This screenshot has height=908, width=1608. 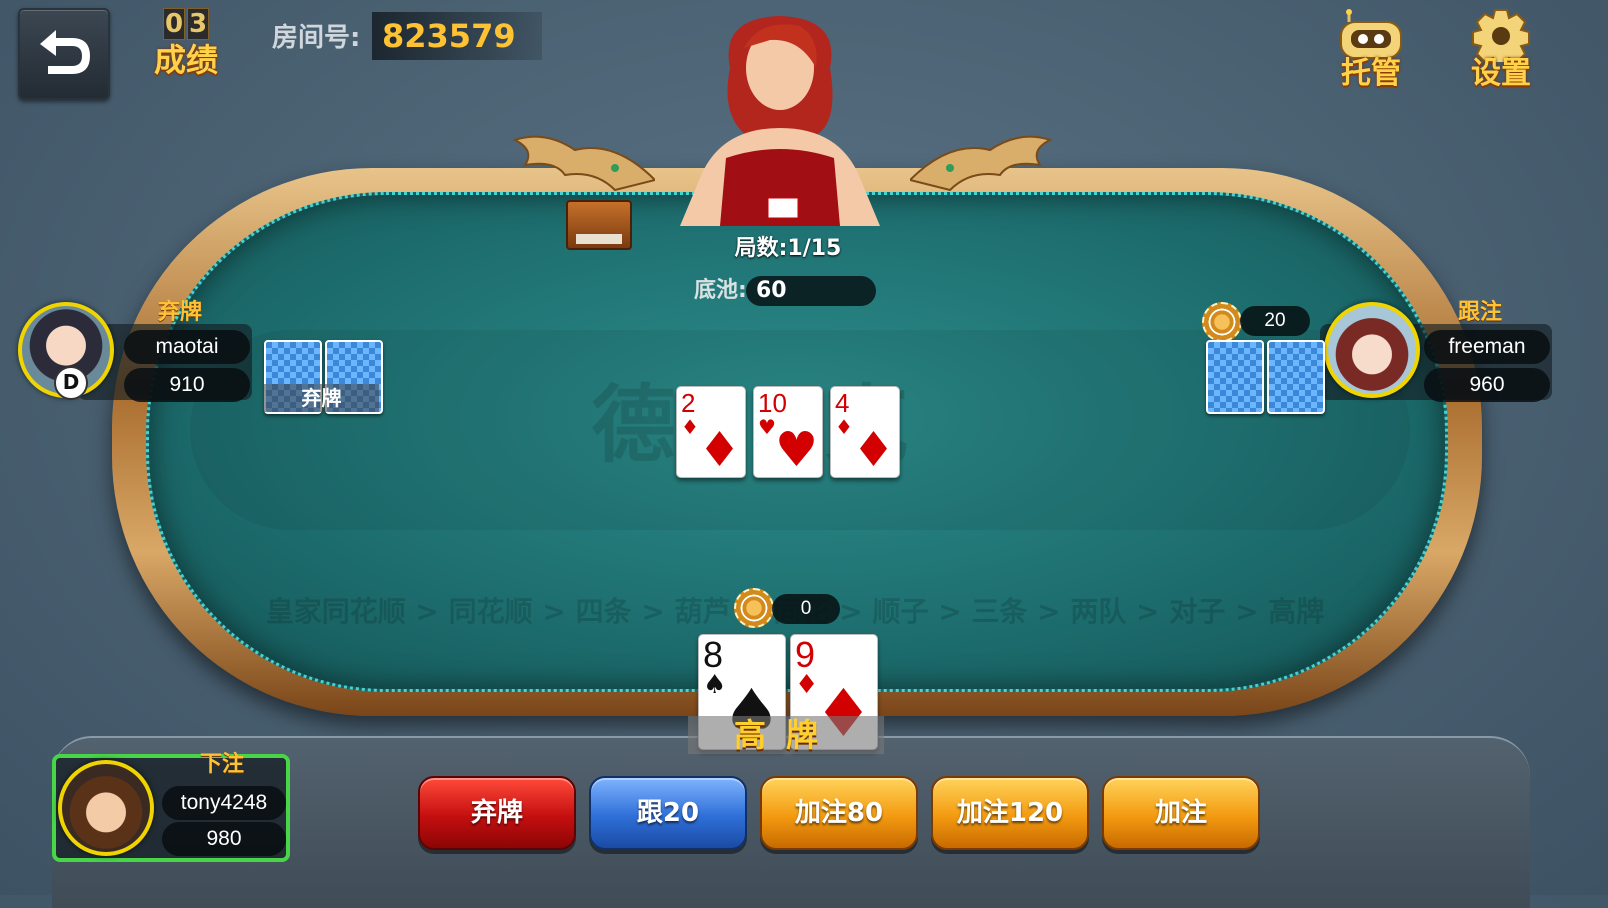 I want to click on back-button, so click(x=64, y=54).